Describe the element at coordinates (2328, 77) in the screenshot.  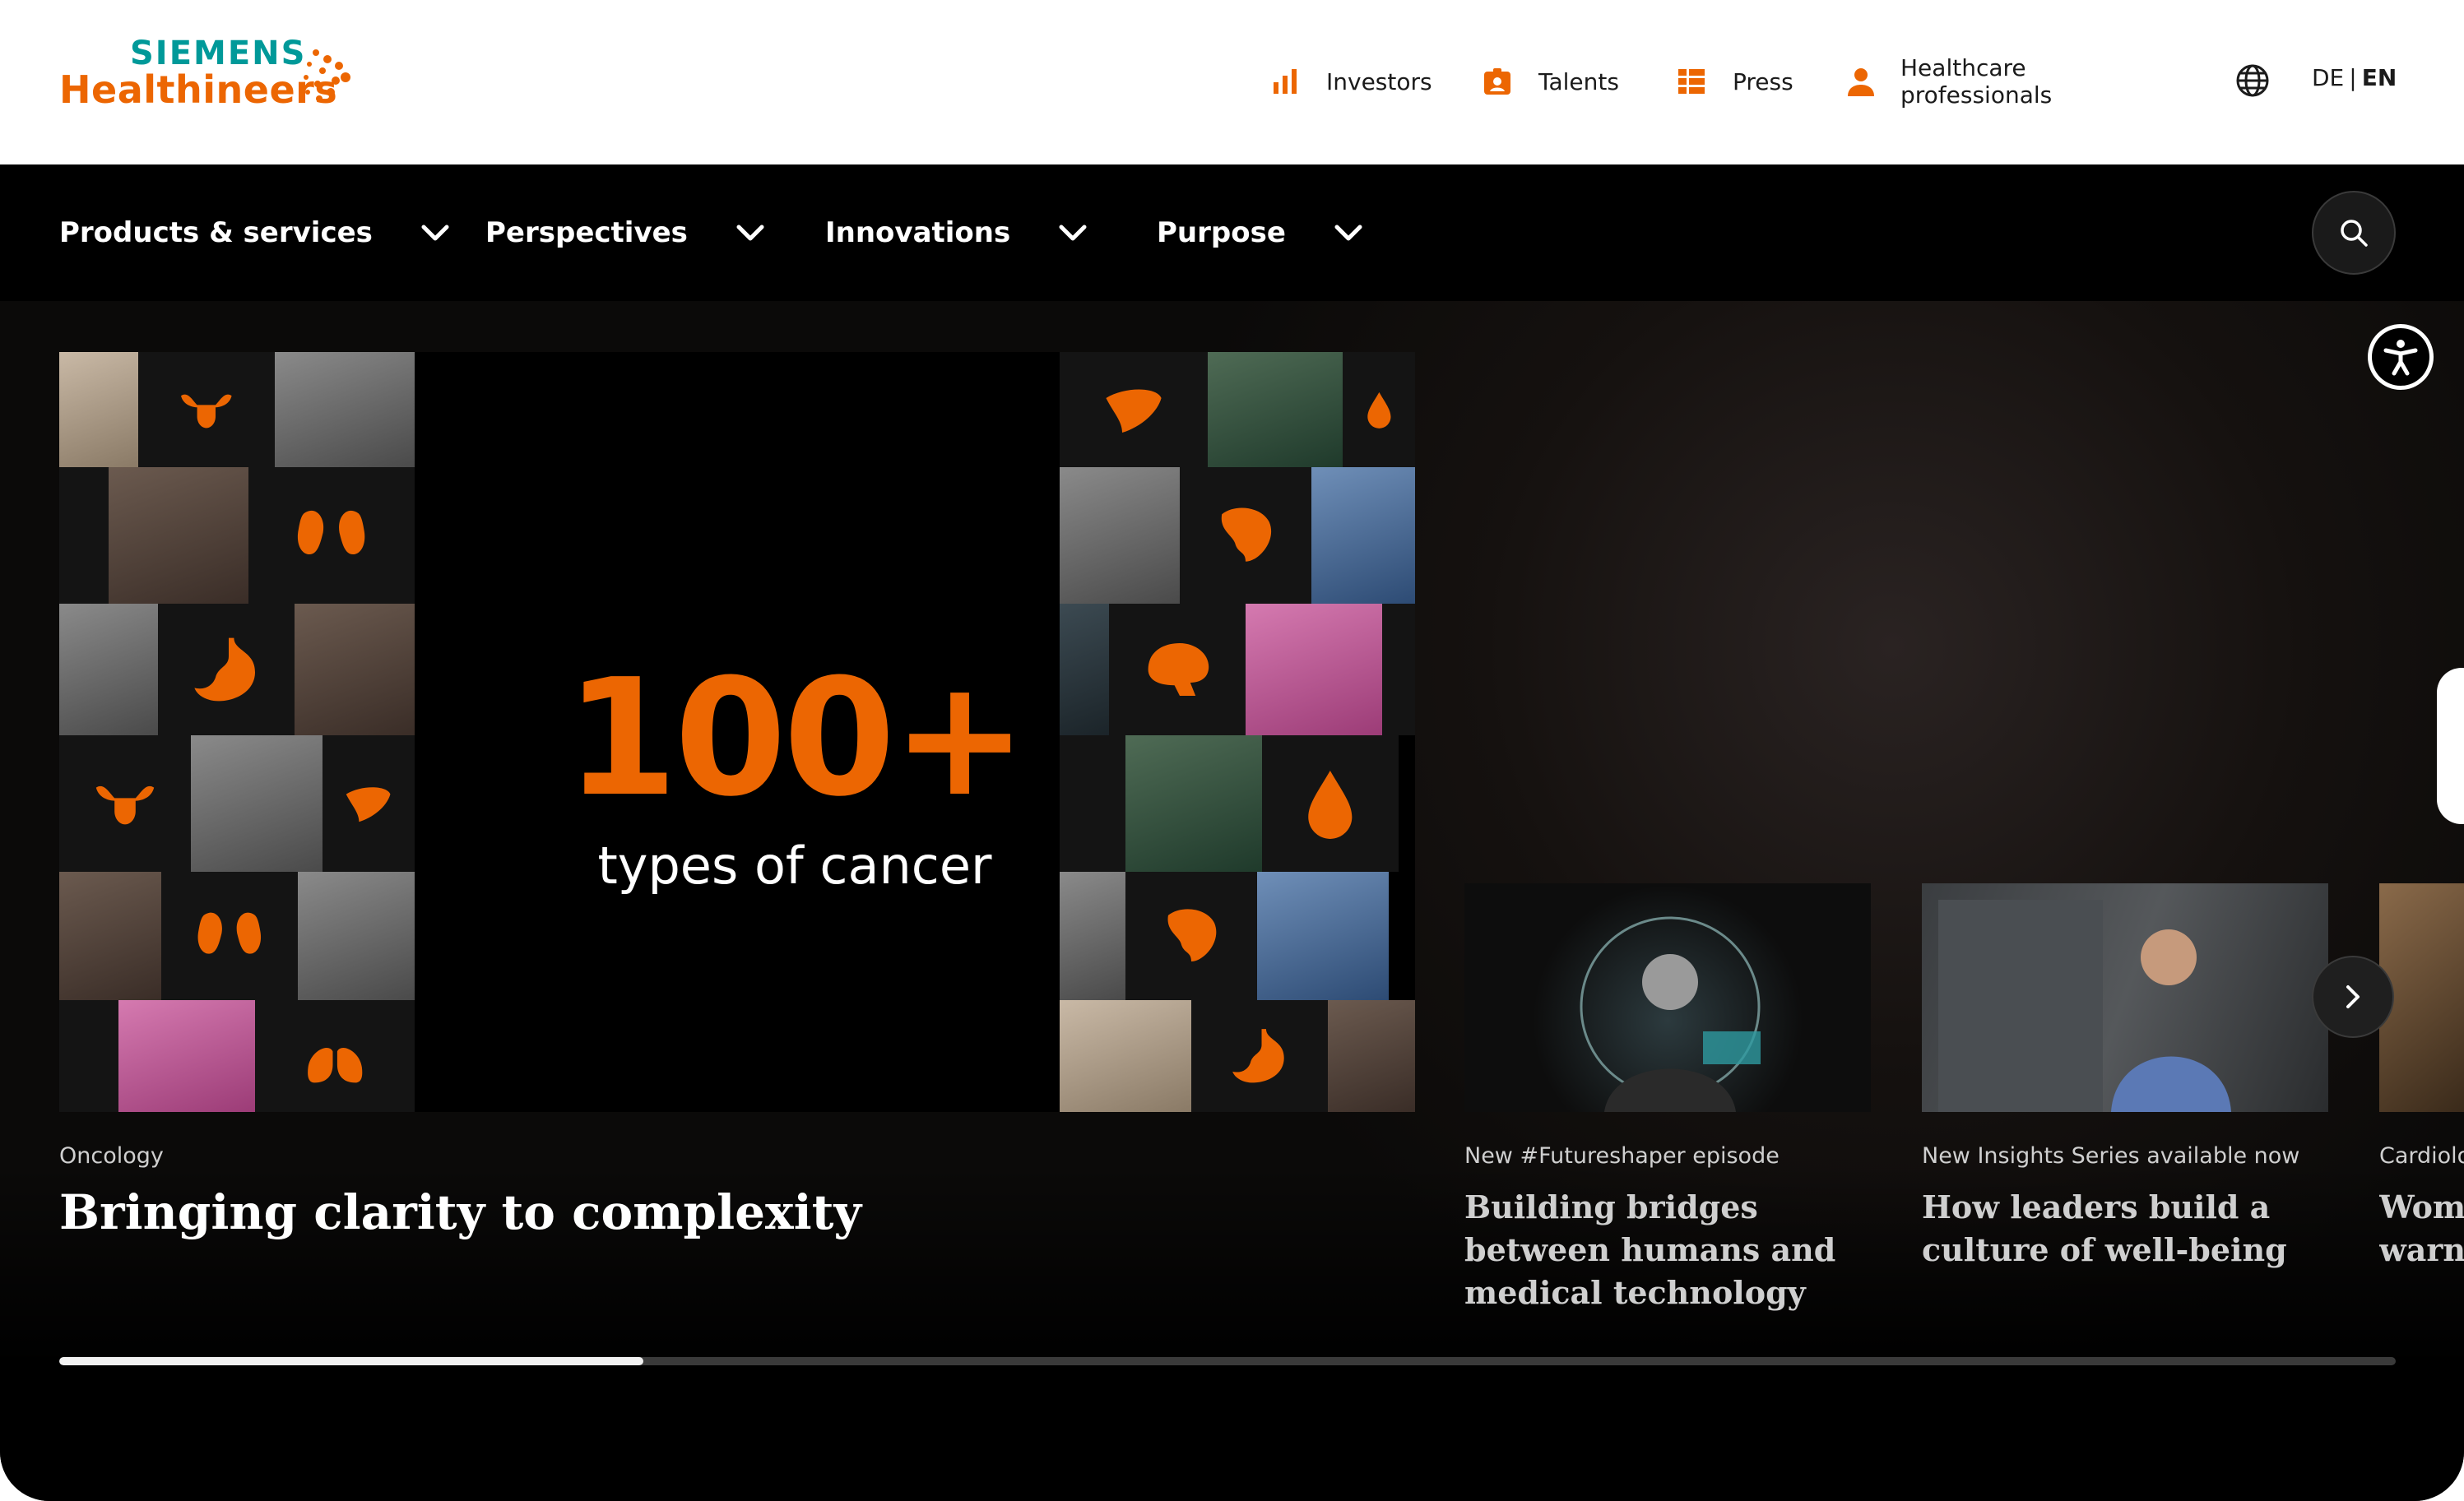
I see `lang-de: DE` at that location.